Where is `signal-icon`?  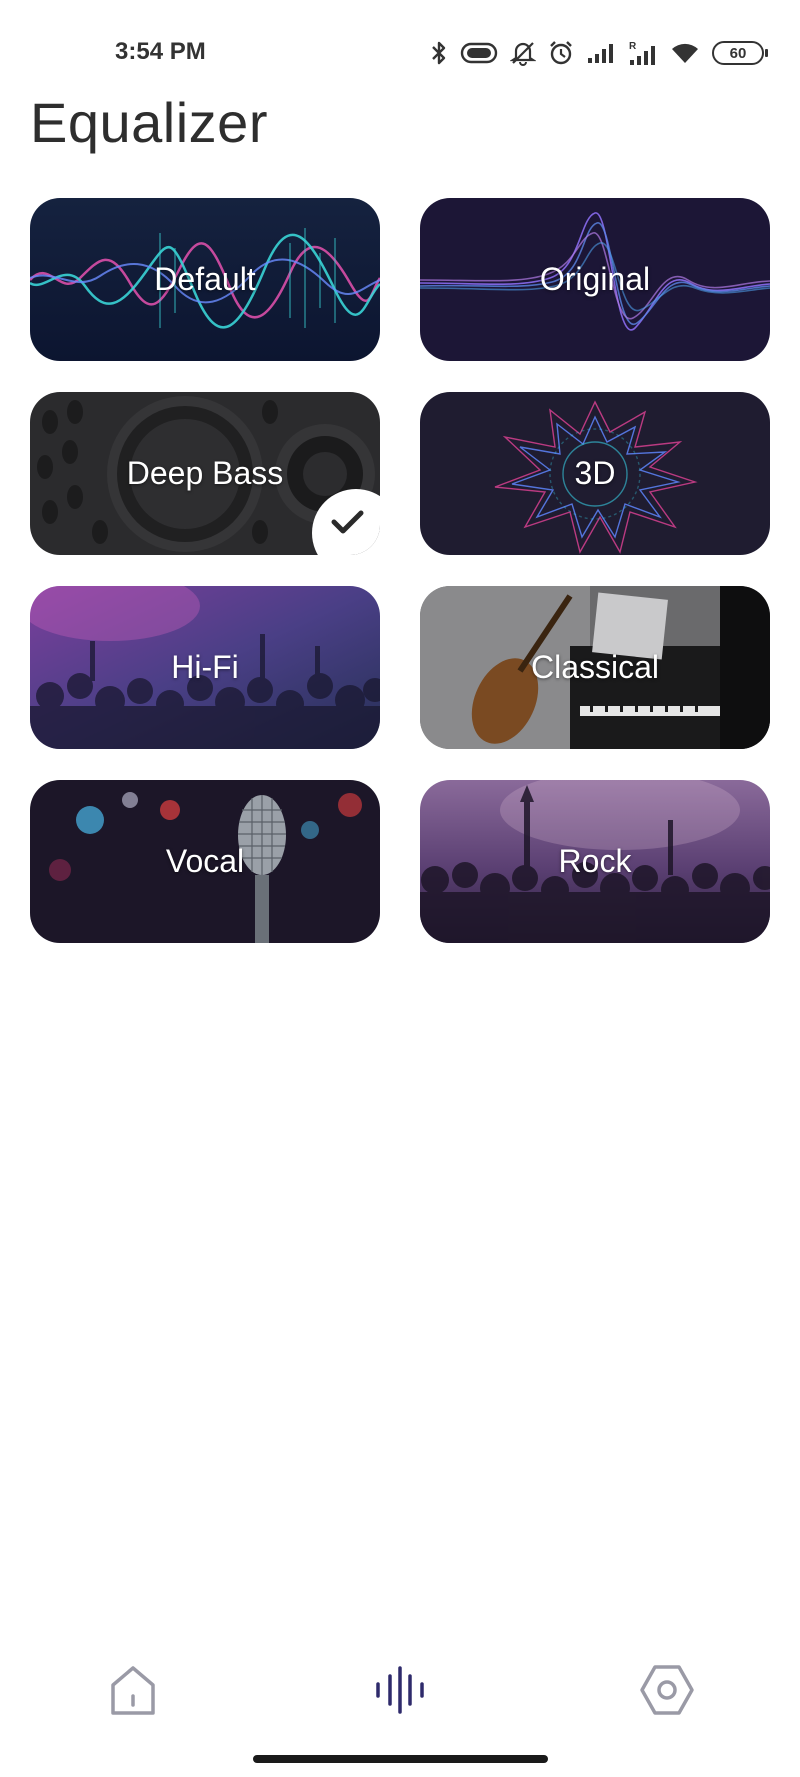
signal-icon is located at coordinates (600, 53).